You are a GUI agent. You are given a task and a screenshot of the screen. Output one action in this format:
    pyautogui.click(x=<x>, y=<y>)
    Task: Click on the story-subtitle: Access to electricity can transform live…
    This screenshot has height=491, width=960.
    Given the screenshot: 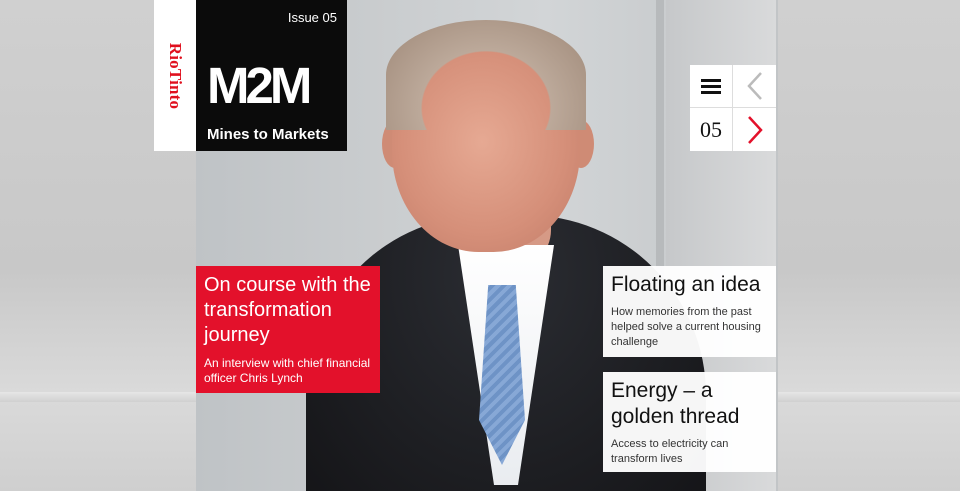 What is the action you would take?
    pyautogui.click(x=670, y=451)
    